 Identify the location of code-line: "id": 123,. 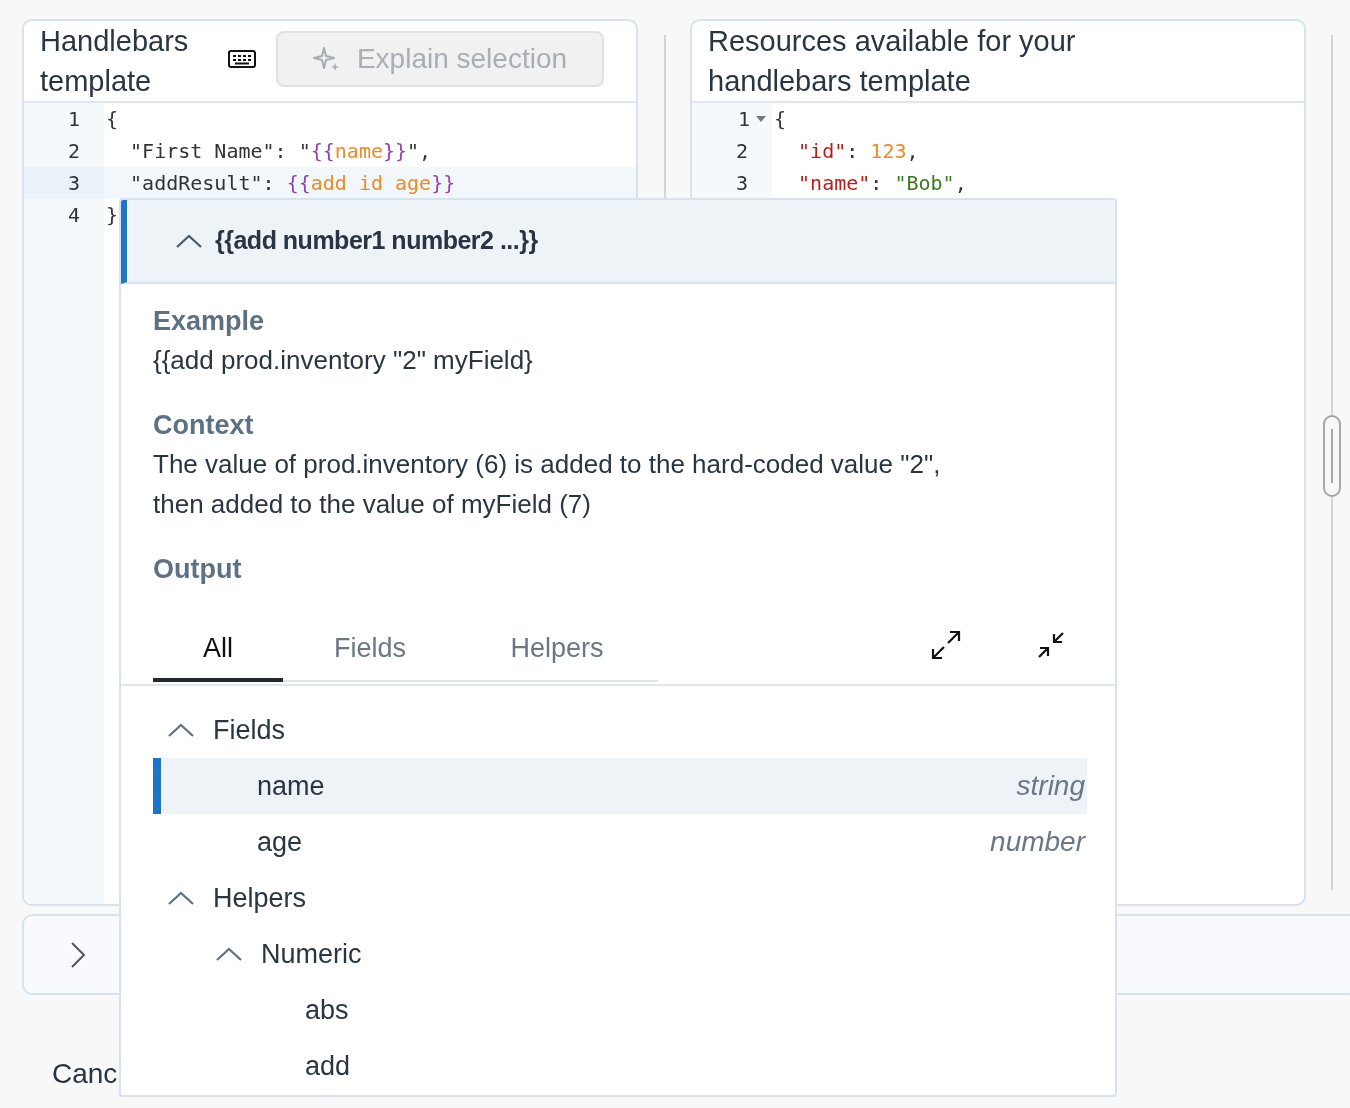
(858, 151).